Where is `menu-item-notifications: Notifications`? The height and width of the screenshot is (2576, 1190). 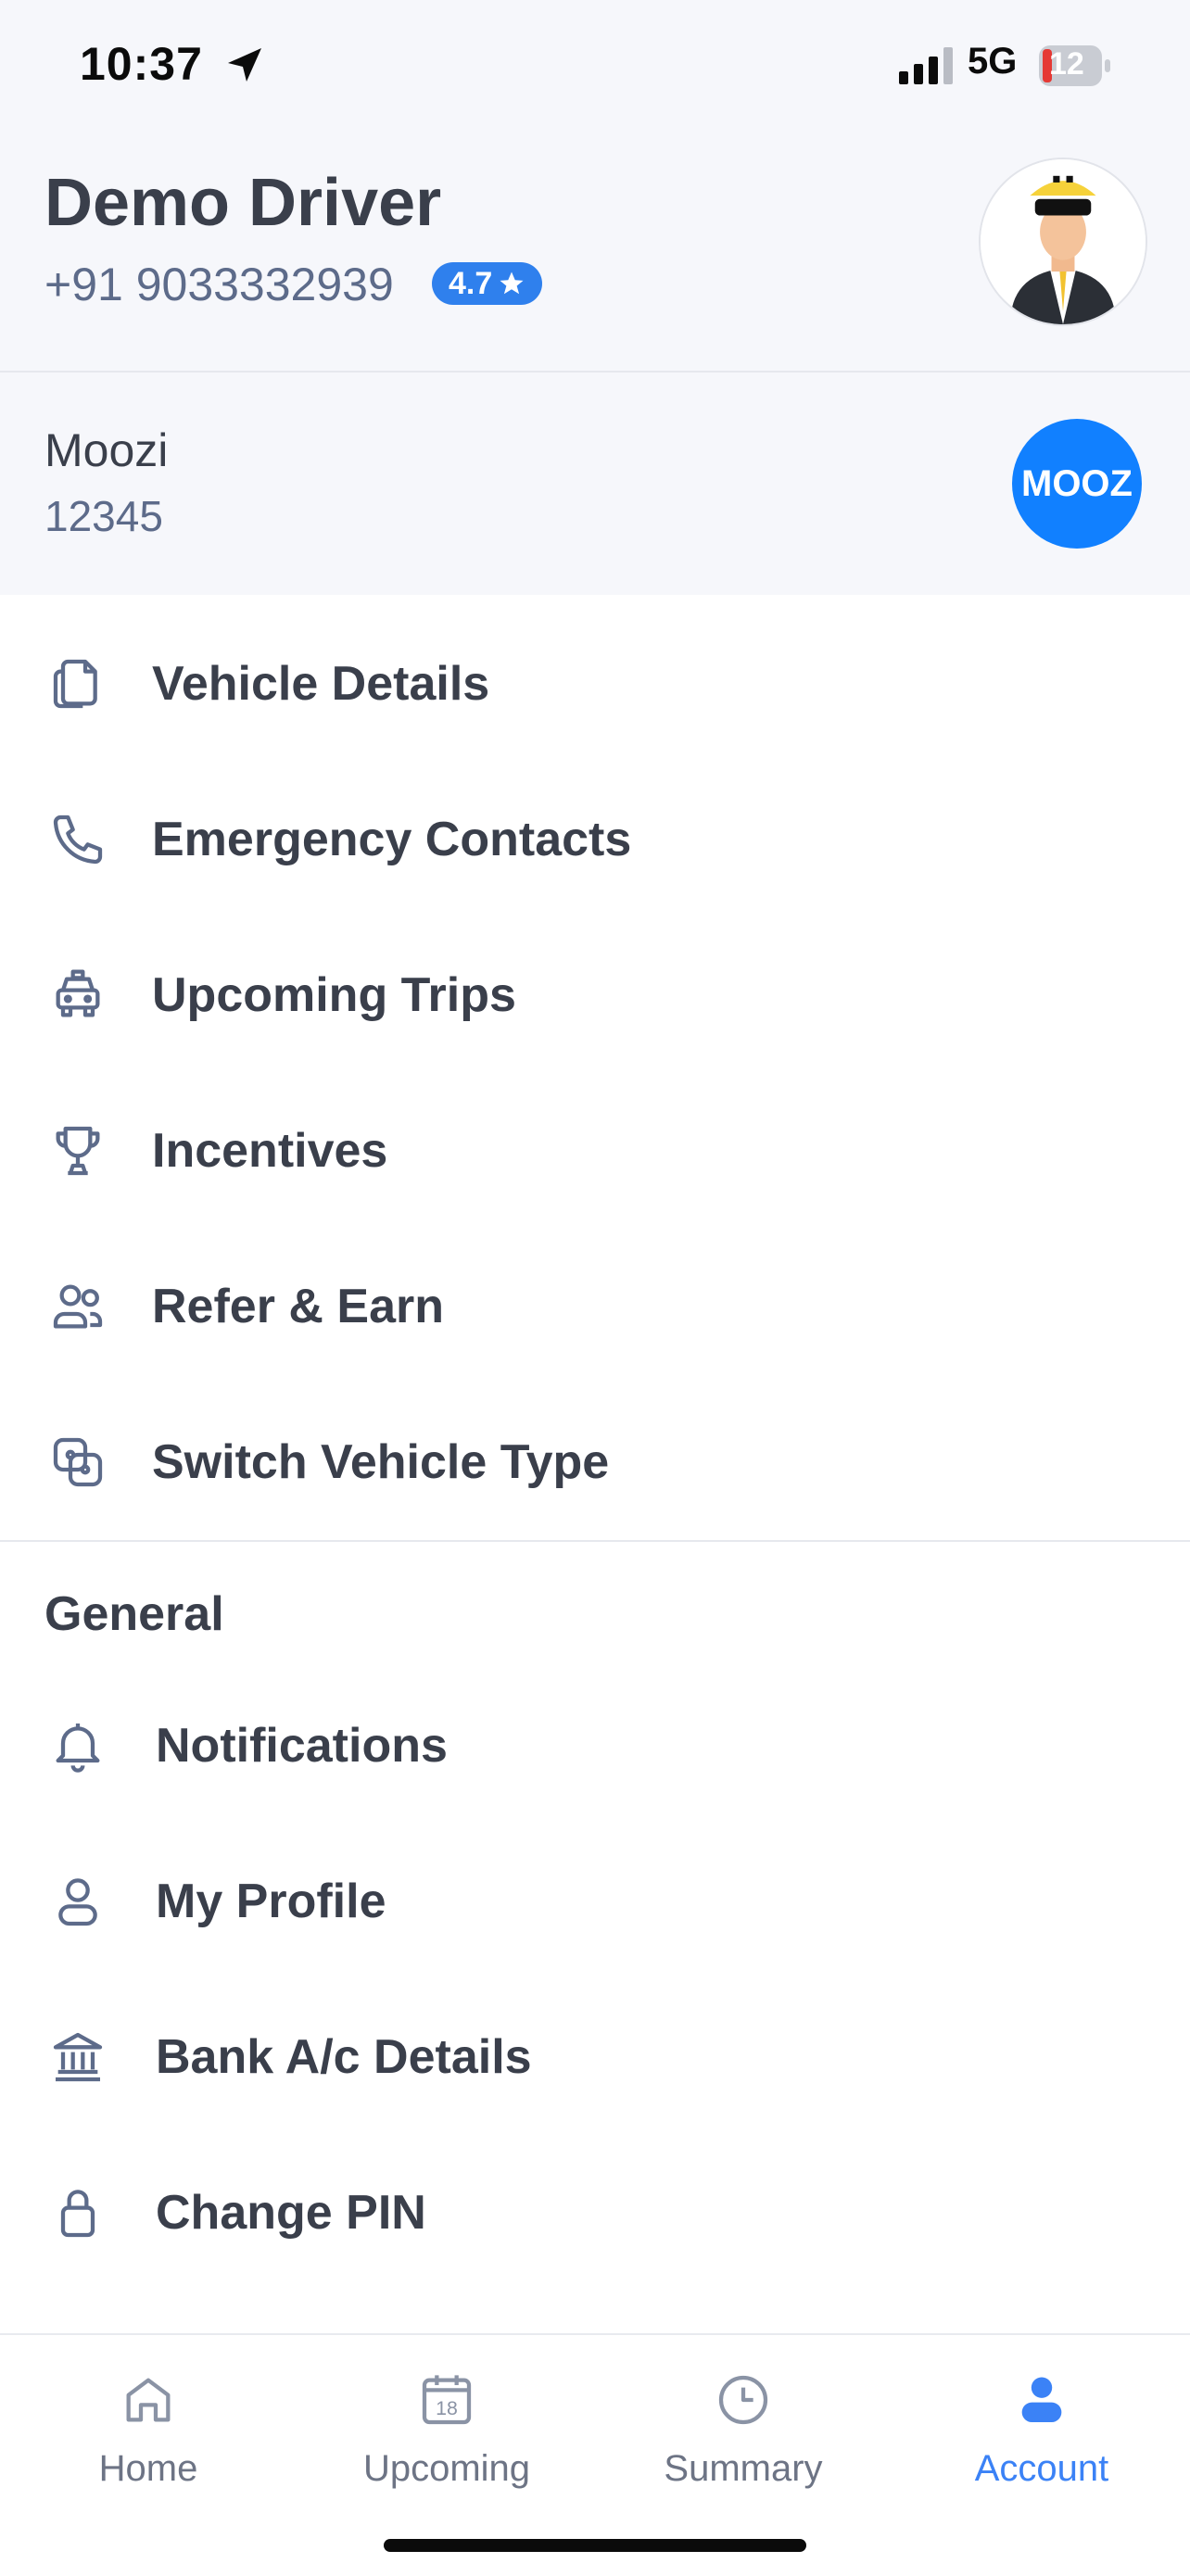 menu-item-notifications: Notifications is located at coordinates (595, 1746).